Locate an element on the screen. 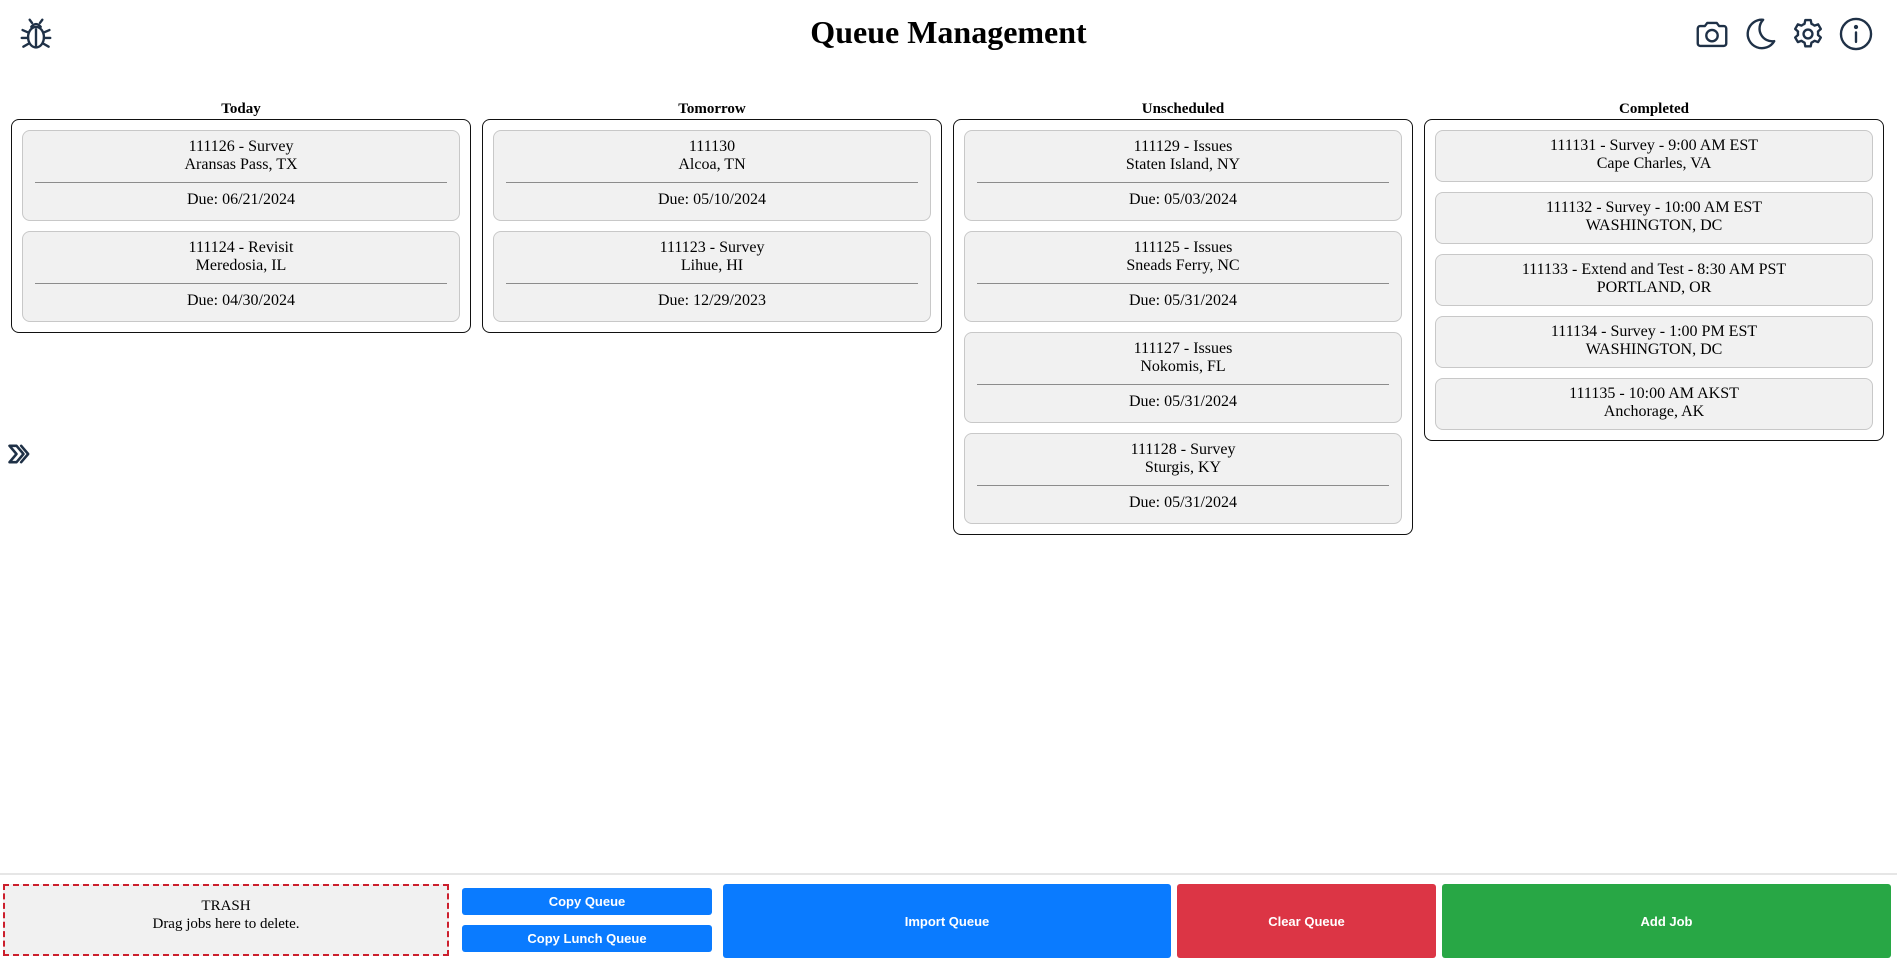  trash-title: TRASH is located at coordinates (226, 906).